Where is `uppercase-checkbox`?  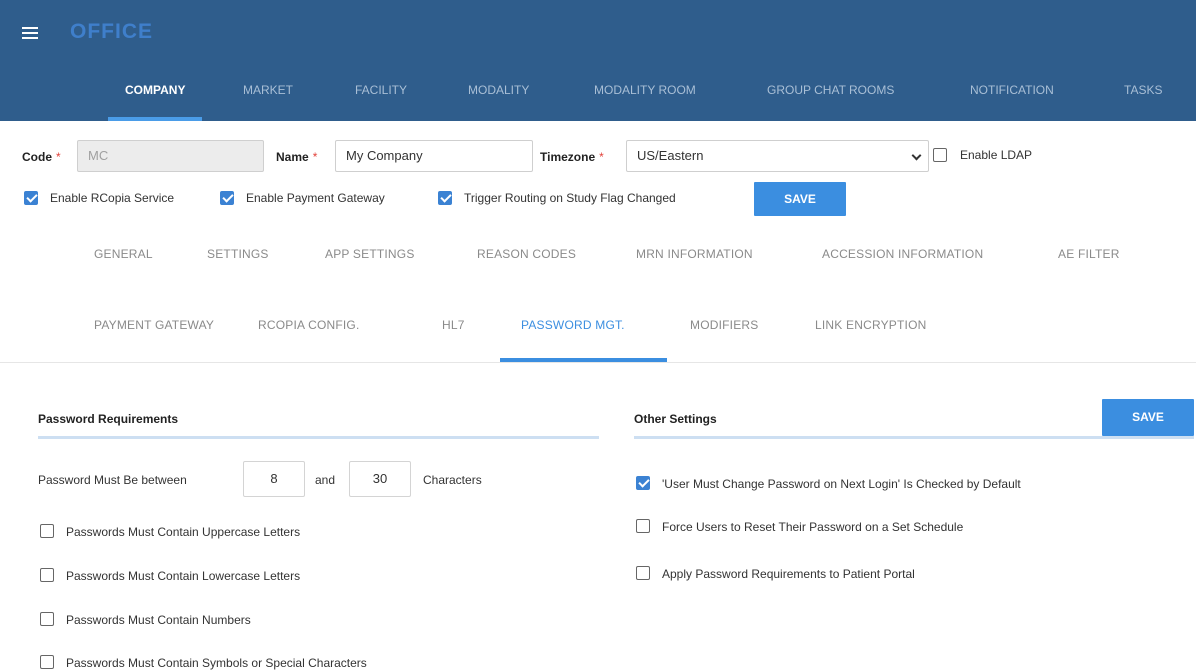 uppercase-checkbox is located at coordinates (47, 531).